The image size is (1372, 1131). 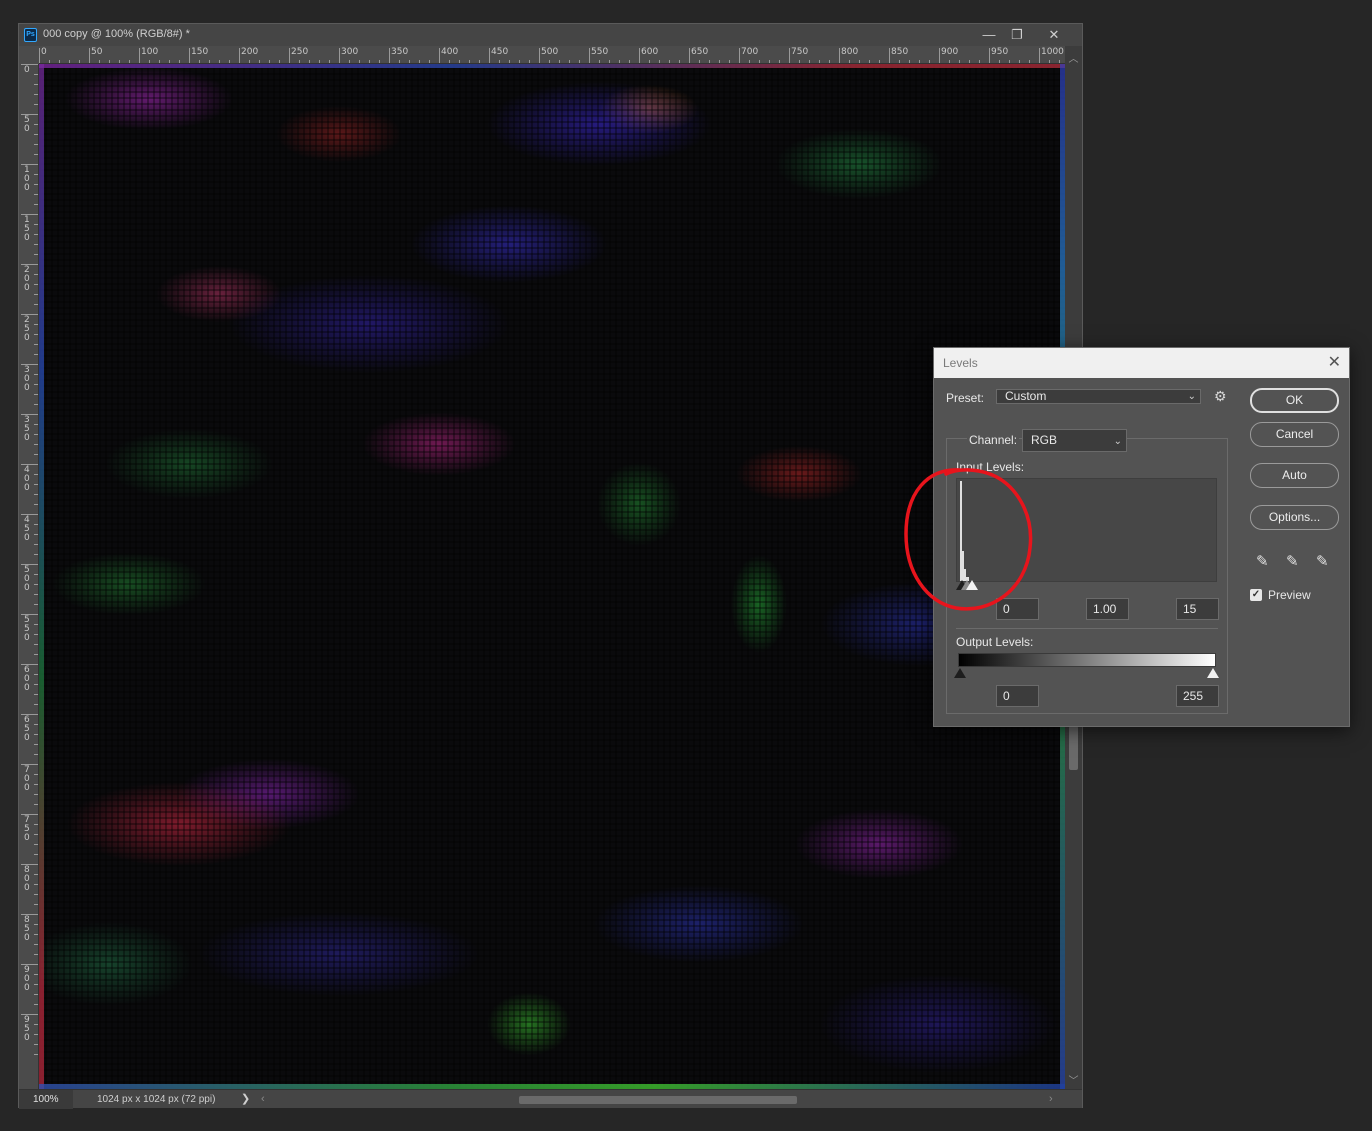 What do you see at coordinates (263, 1099) in the screenshot?
I see `scroll-left-icon: ‹` at bounding box center [263, 1099].